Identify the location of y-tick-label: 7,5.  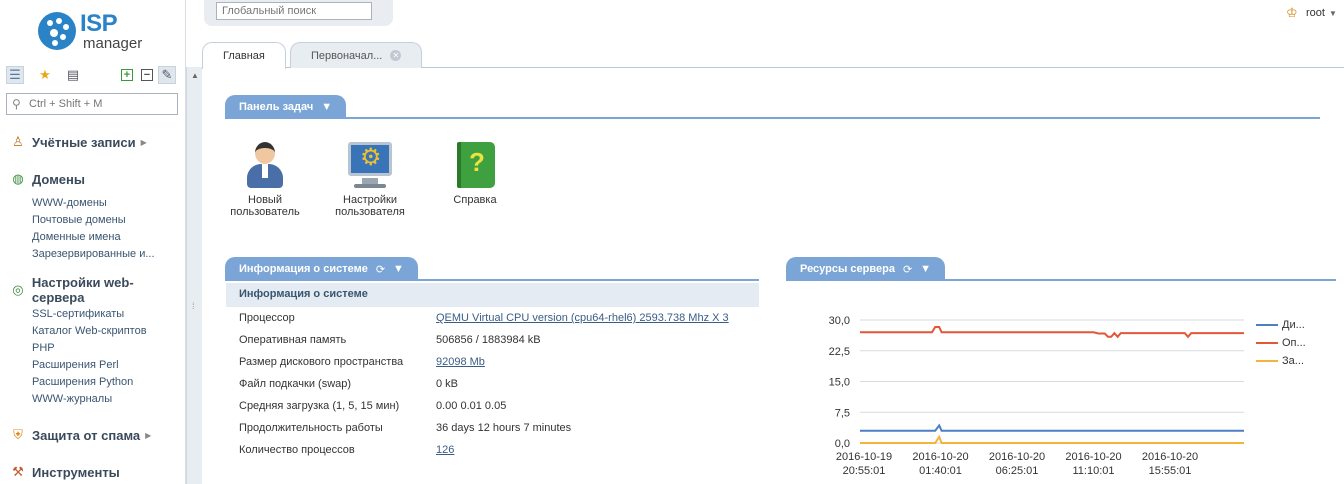
(842, 413).